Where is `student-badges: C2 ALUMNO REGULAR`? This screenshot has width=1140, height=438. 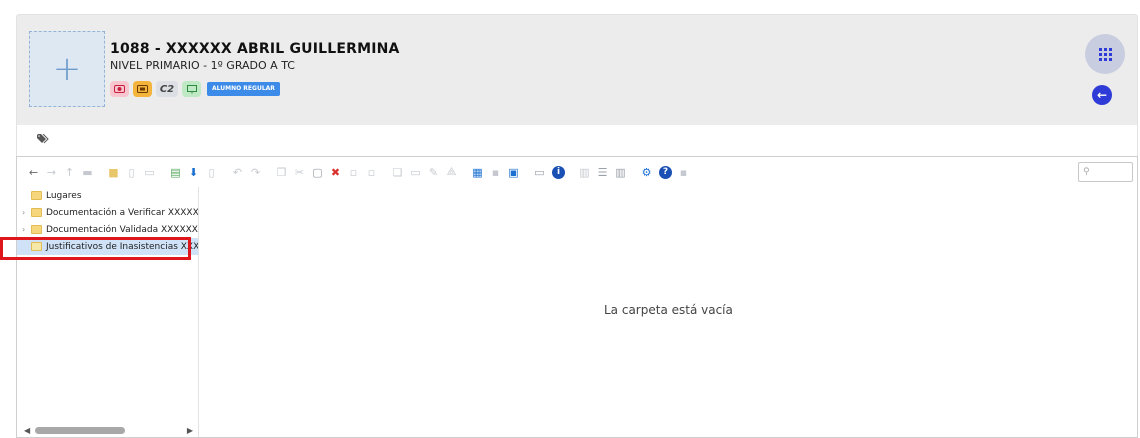
student-badges: C2 ALUMNO REGULAR is located at coordinates (195, 89).